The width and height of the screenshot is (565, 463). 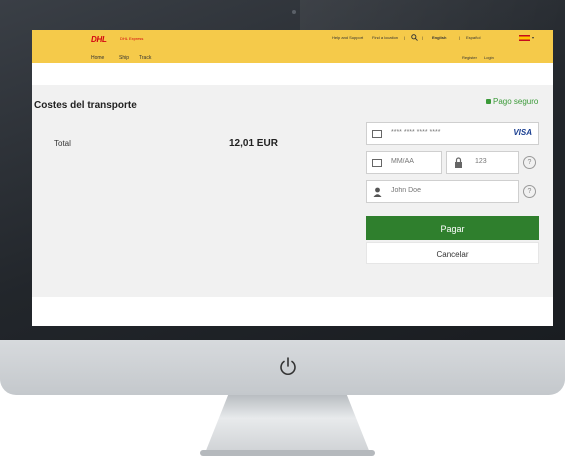 What do you see at coordinates (377, 163) in the screenshot?
I see `calendar-icon` at bounding box center [377, 163].